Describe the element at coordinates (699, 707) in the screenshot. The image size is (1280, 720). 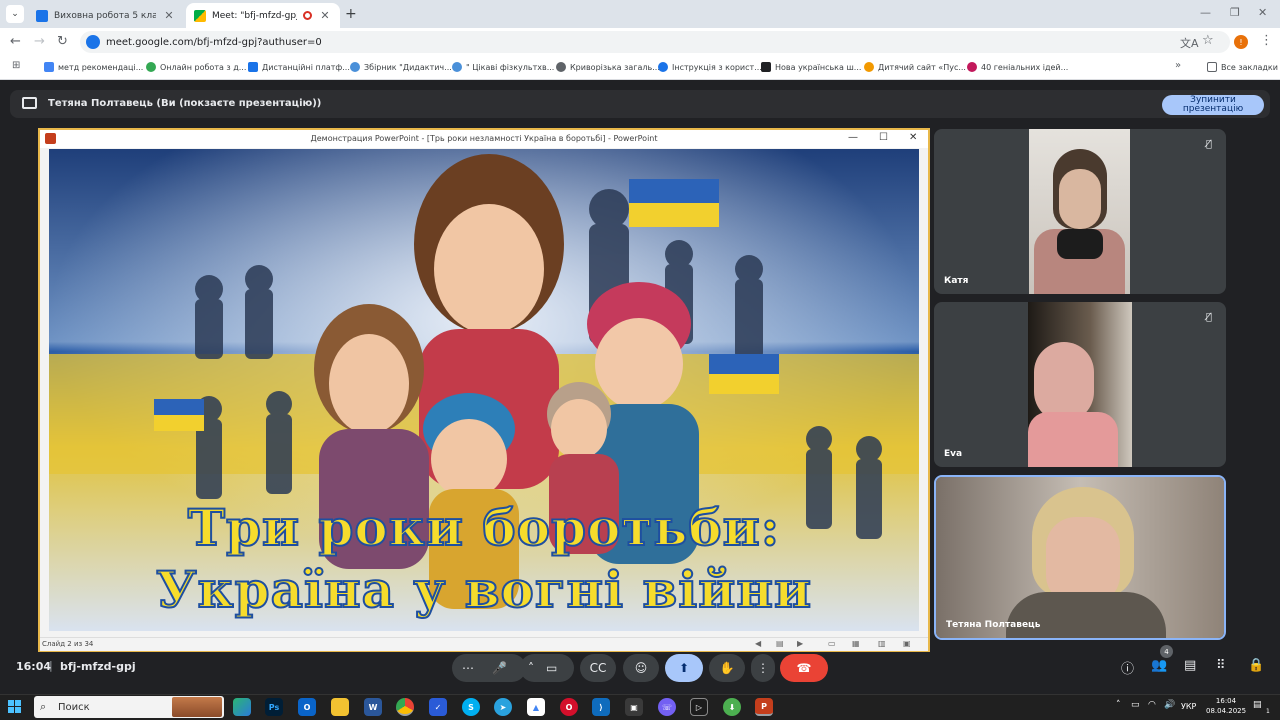
I see `media-app-icon: ▷` at that location.